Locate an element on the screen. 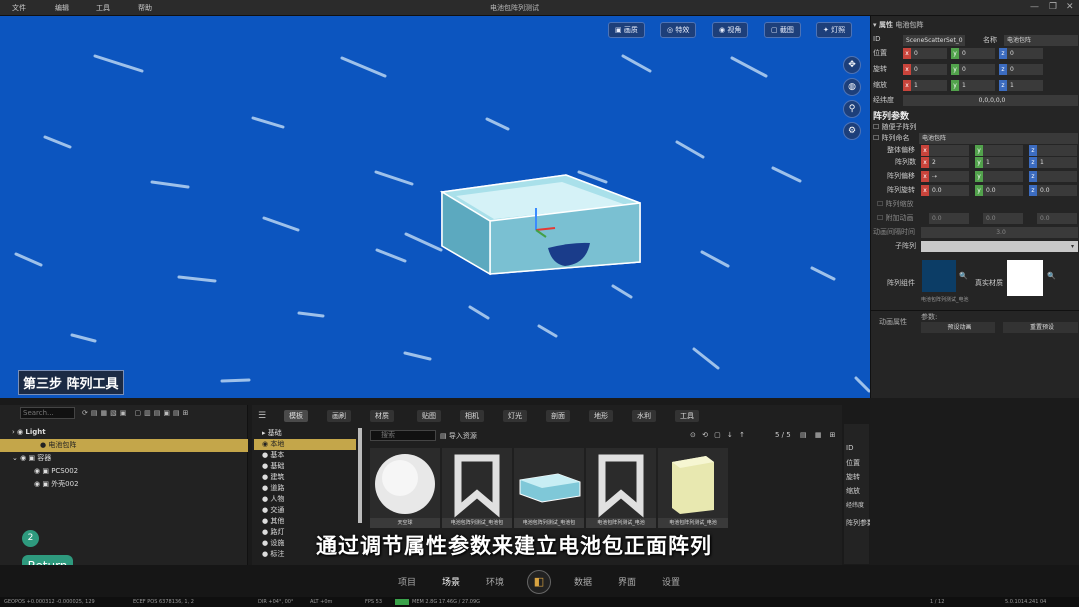 The image size is (1079, 607). array-scale-checkbox: ☐ 阵列缩放 is located at coordinates (895, 204).